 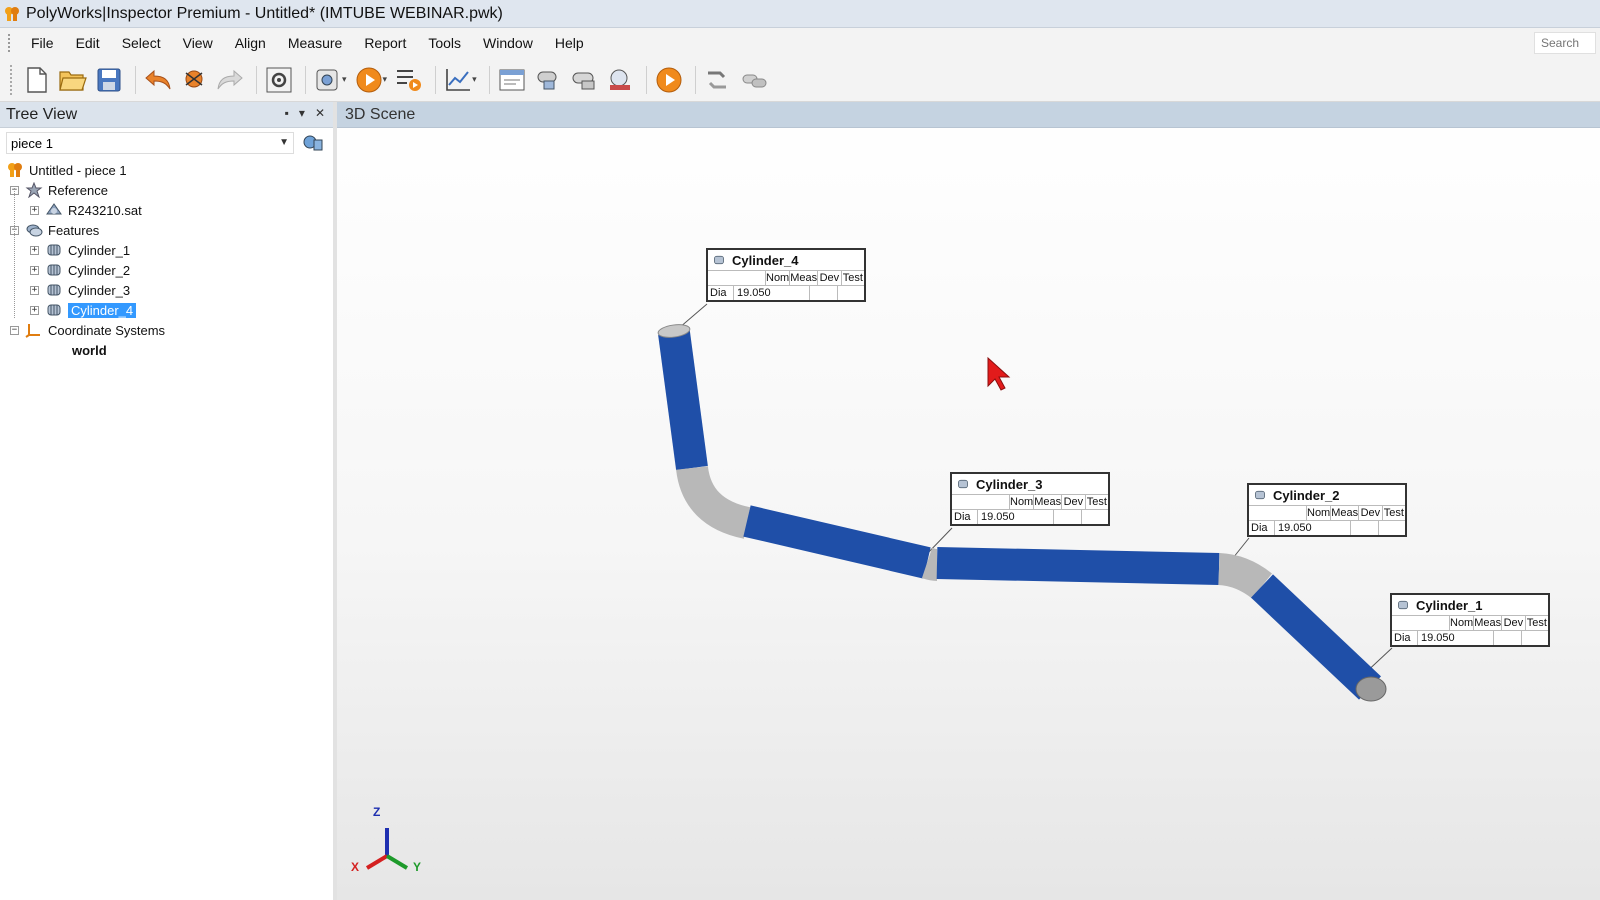 I want to click on chart-dropdown-arrow-icon: ▾, so click(x=474, y=79).